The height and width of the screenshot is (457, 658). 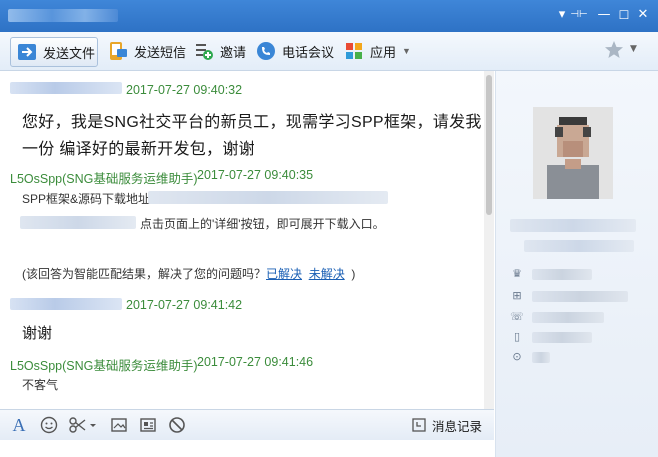 What do you see at coordinates (575, 357) in the screenshot?
I see `contact-location-row: ⊙` at bounding box center [575, 357].